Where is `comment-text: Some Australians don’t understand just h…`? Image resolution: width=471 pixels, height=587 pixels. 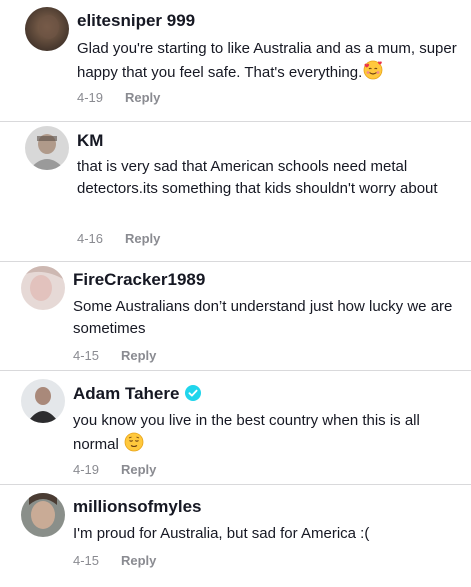 comment-text: Some Australians don’t understand just h… is located at coordinates (263, 317).